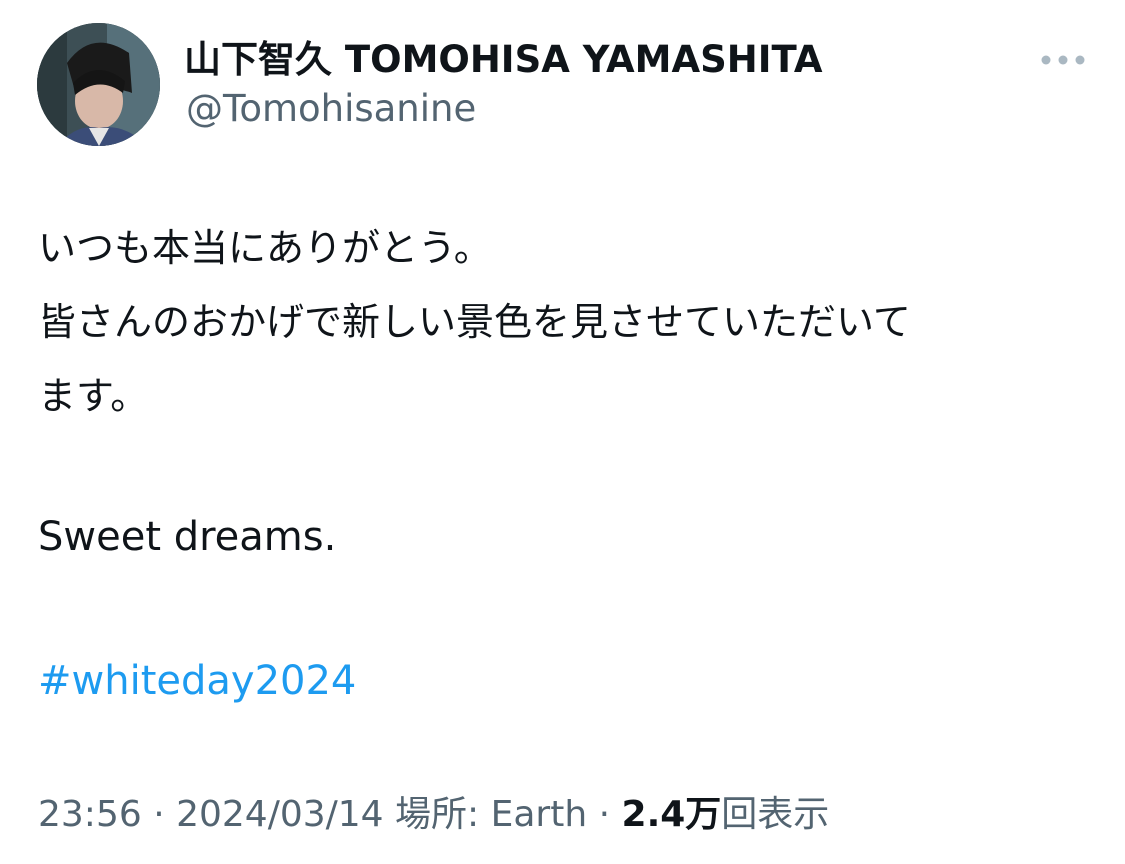  Describe the element at coordinates (93, 396) in the screenshot. I see `tweet-text-line-3: ます。` at that location.